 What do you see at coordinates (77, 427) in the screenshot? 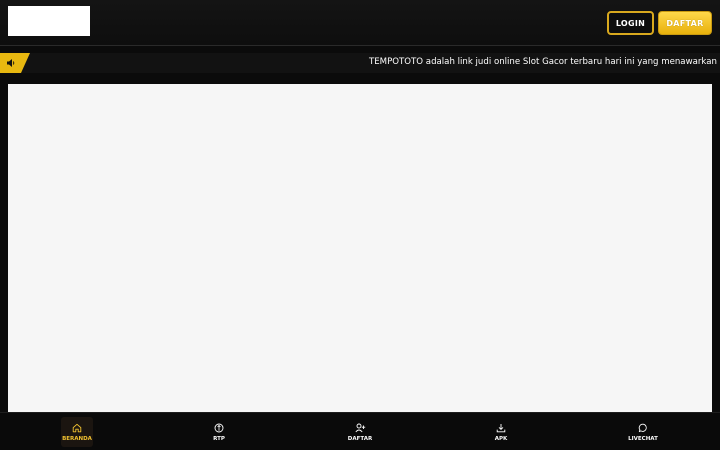
I see `home-icon` at bounding box center [77, 427].